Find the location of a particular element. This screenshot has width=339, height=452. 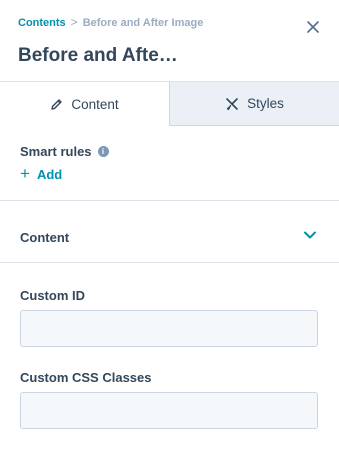

pencil-icon is located at coordinates (57, 104).